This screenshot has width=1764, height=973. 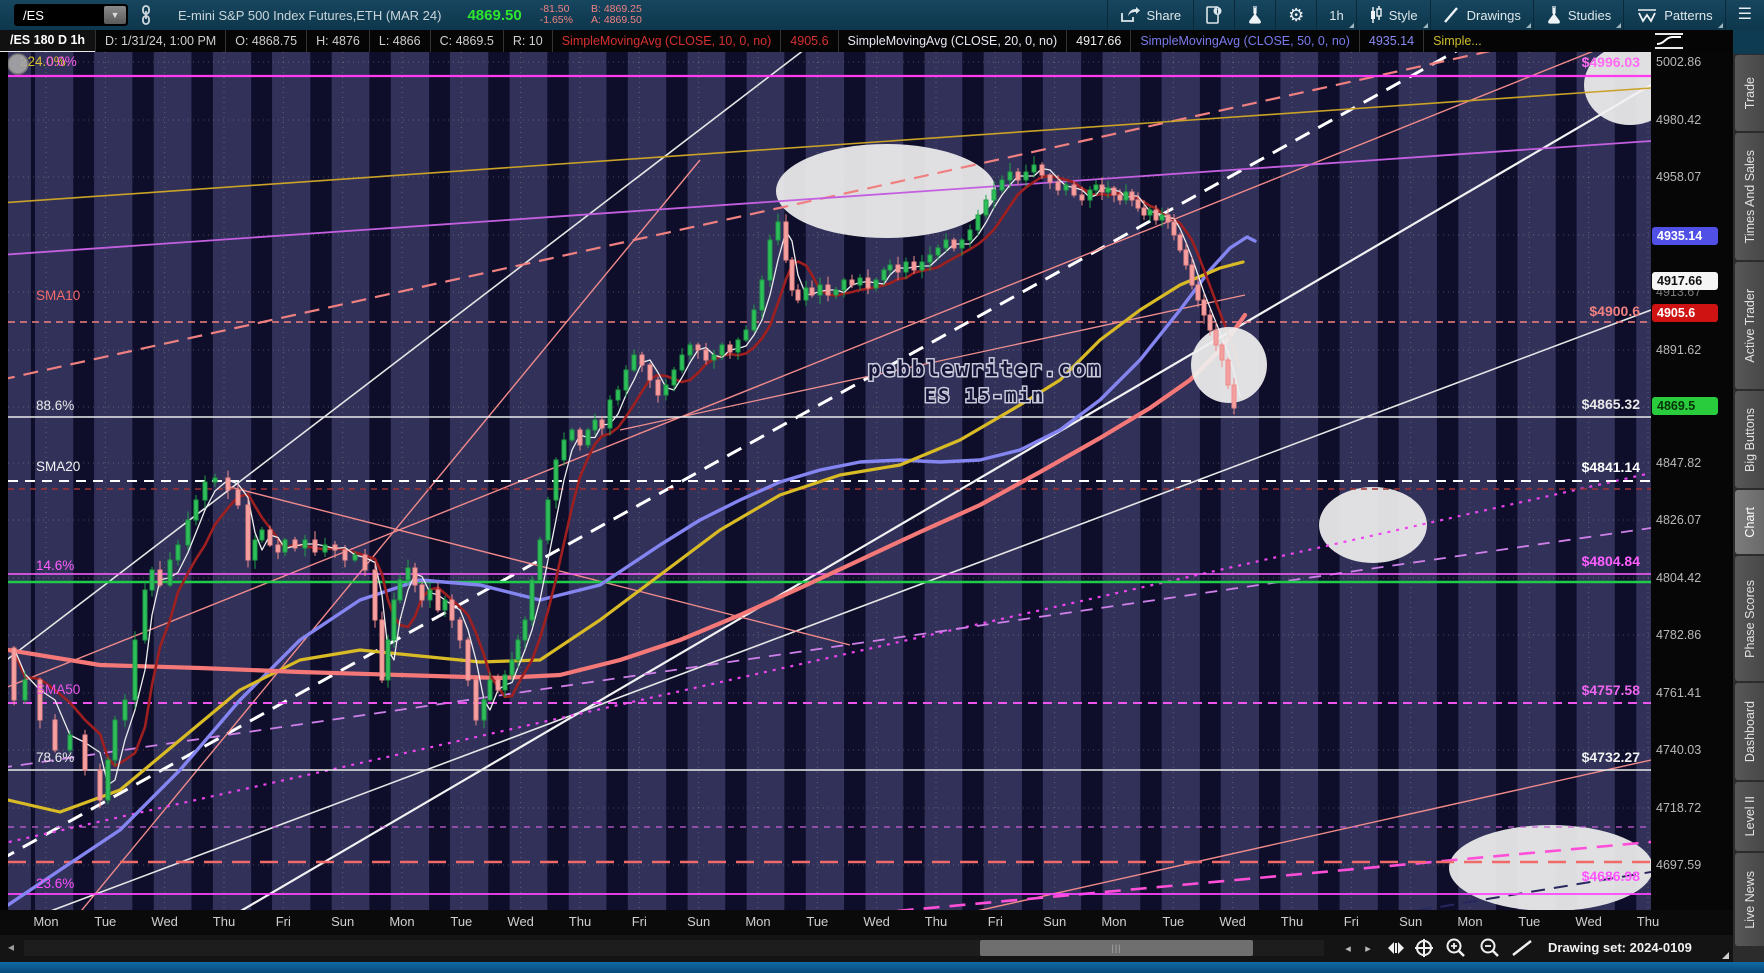 I want to click on sidebar-tab-label: Level II, so click(x=1749, y=816).